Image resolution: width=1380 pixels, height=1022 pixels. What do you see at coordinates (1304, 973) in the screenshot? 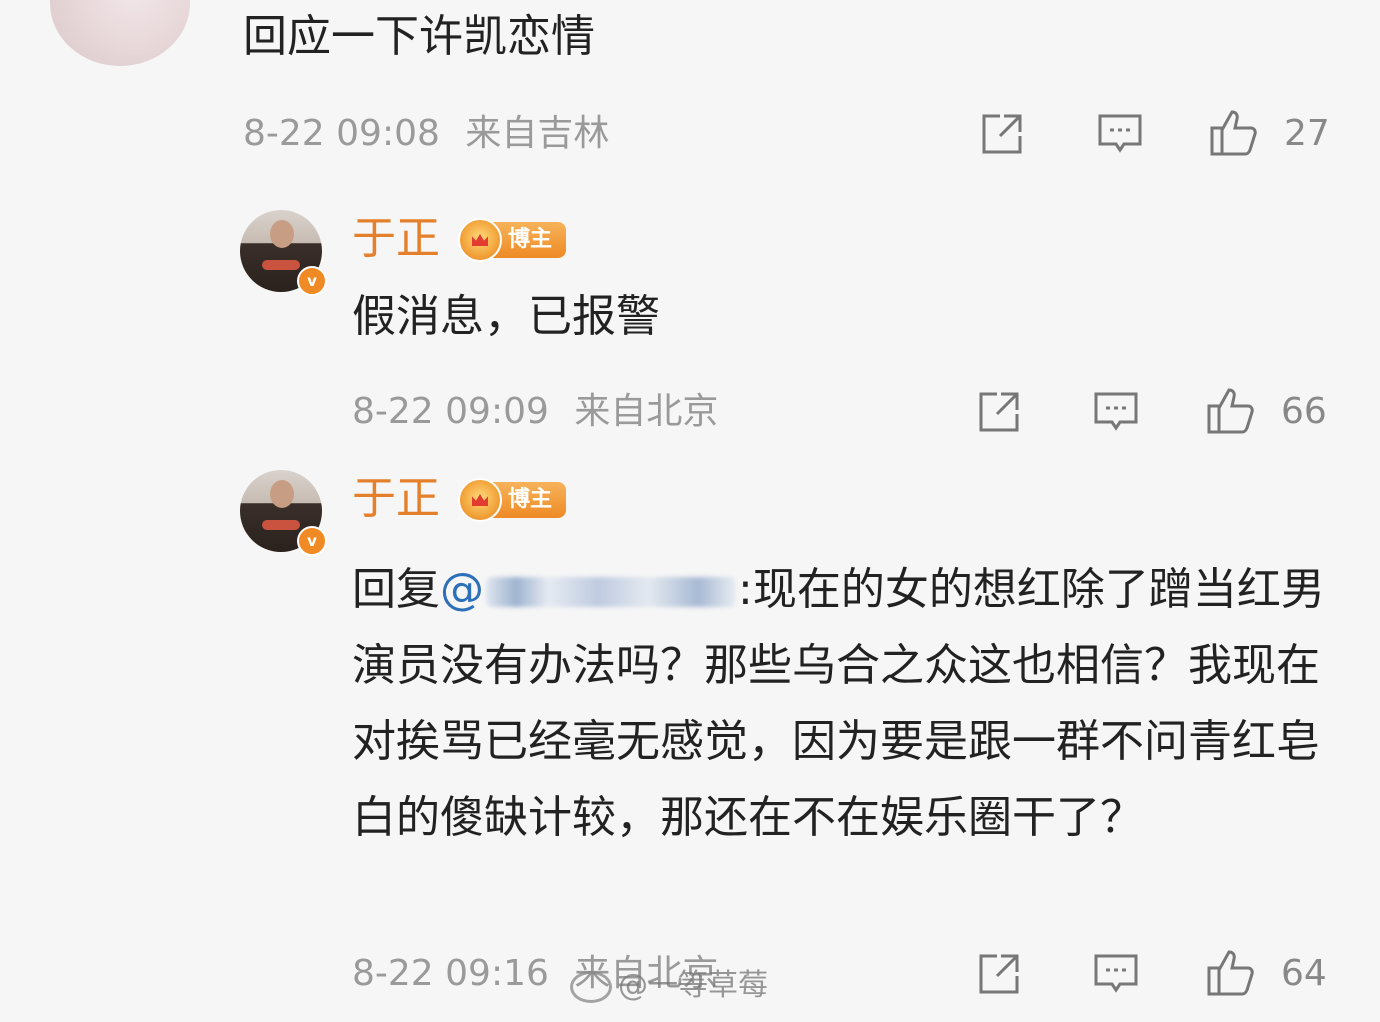
I see `like-count: 64` at bounding box center [1304, 973].